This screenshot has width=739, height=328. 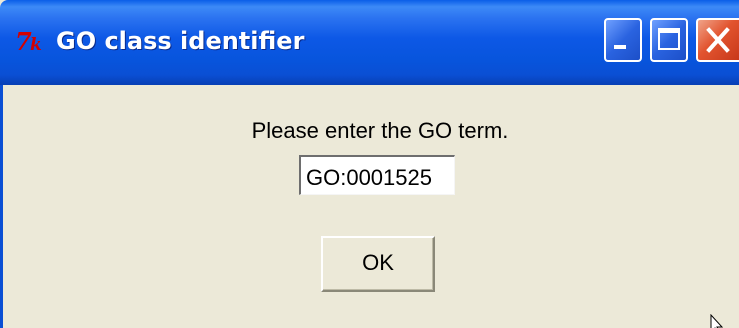 I want to click on maximize-button, so click(x=669, y=40).